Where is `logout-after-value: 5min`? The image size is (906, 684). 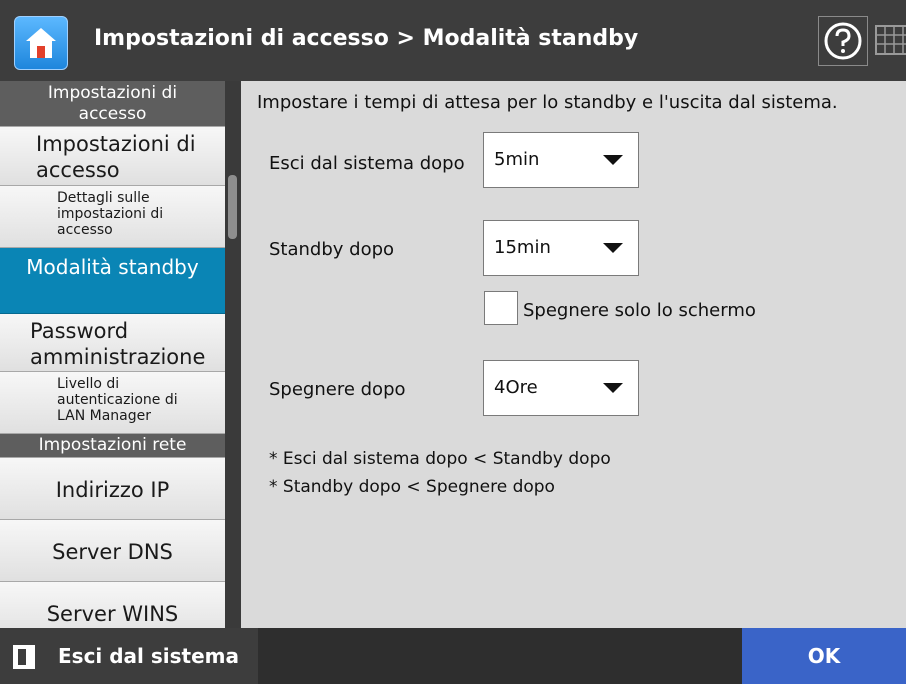 logout-after-value: 5min is located at coordinates (517, 159).